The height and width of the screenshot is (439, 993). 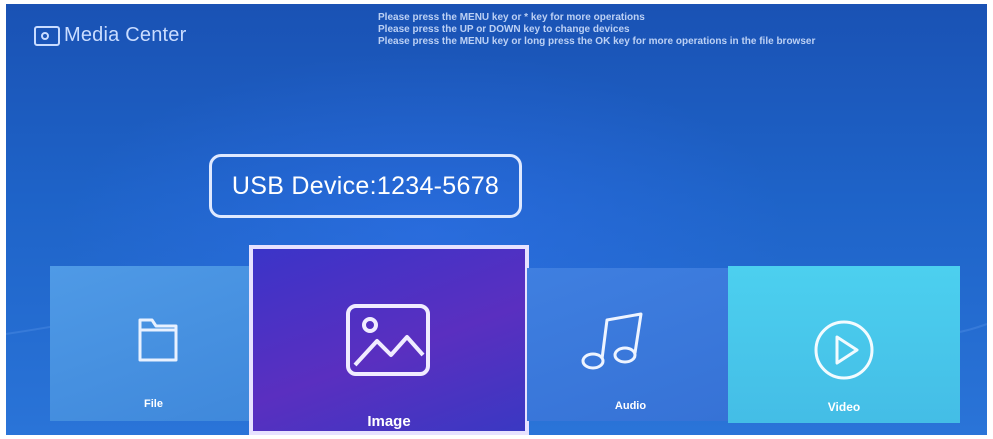 What do you see at coordinates (158, 340) in the screenshot?
I see `folder-icon` at bounding box center [158, 340].